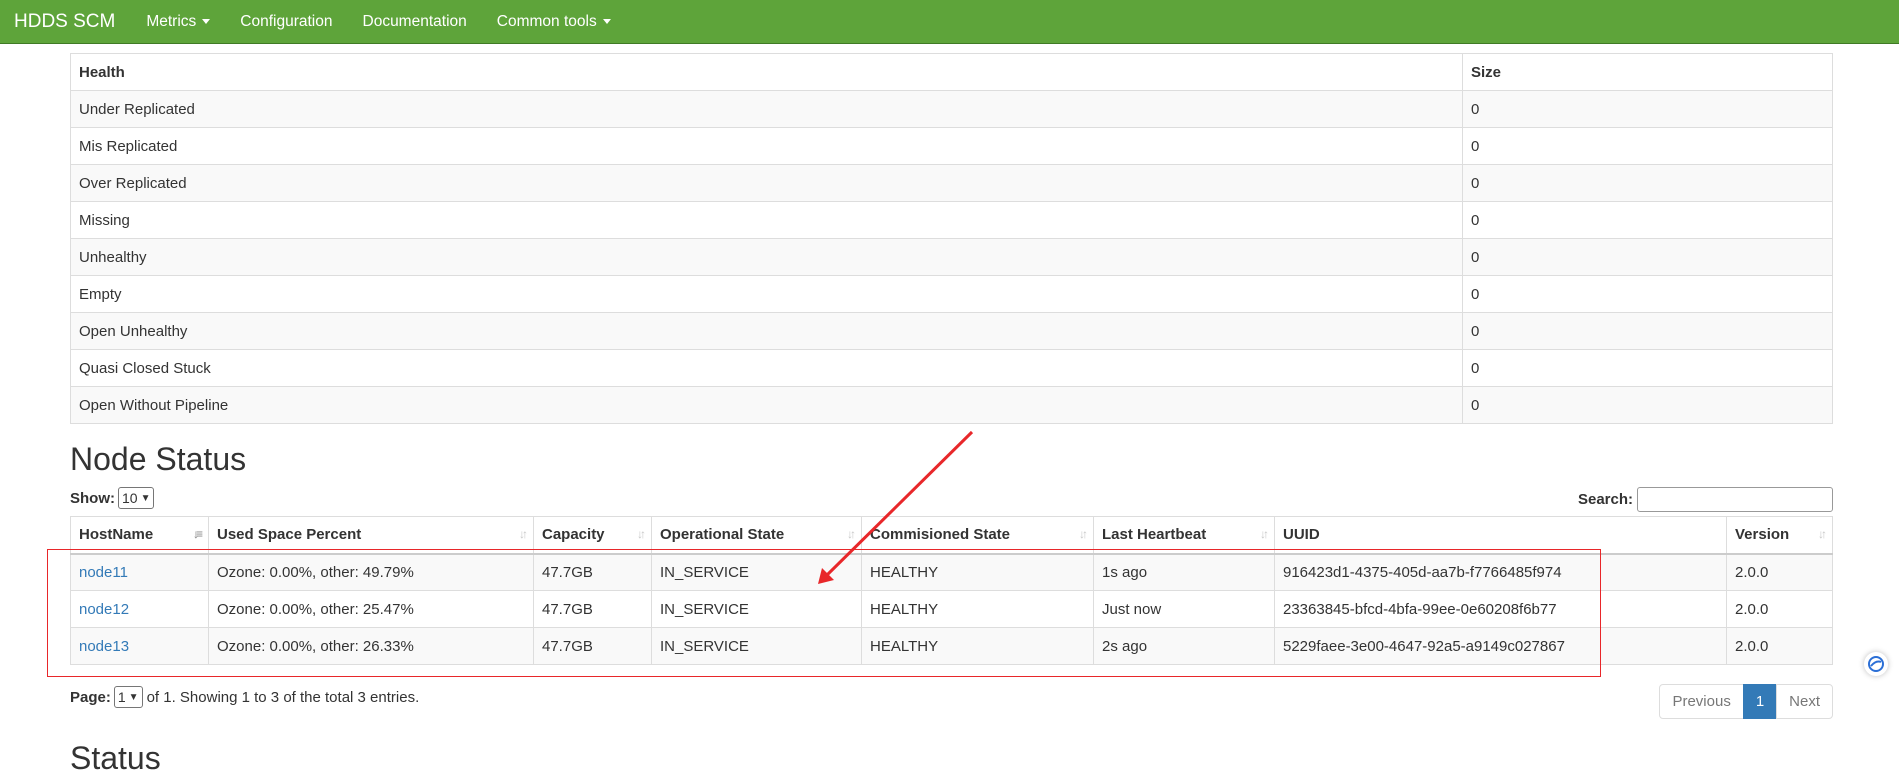 The height and width of the screenshot is (782, 1899). Describe the element at coordinates (824, 613) in the screenshot. I see `highlight-box` at that location.